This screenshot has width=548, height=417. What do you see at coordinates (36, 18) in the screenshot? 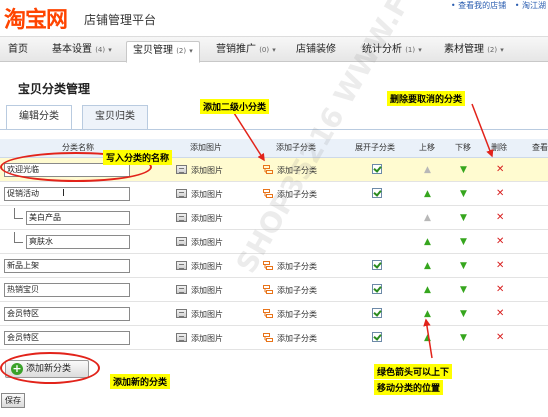
I see `taobao-logo: 淘宝网` at bounding box center [36, 18].